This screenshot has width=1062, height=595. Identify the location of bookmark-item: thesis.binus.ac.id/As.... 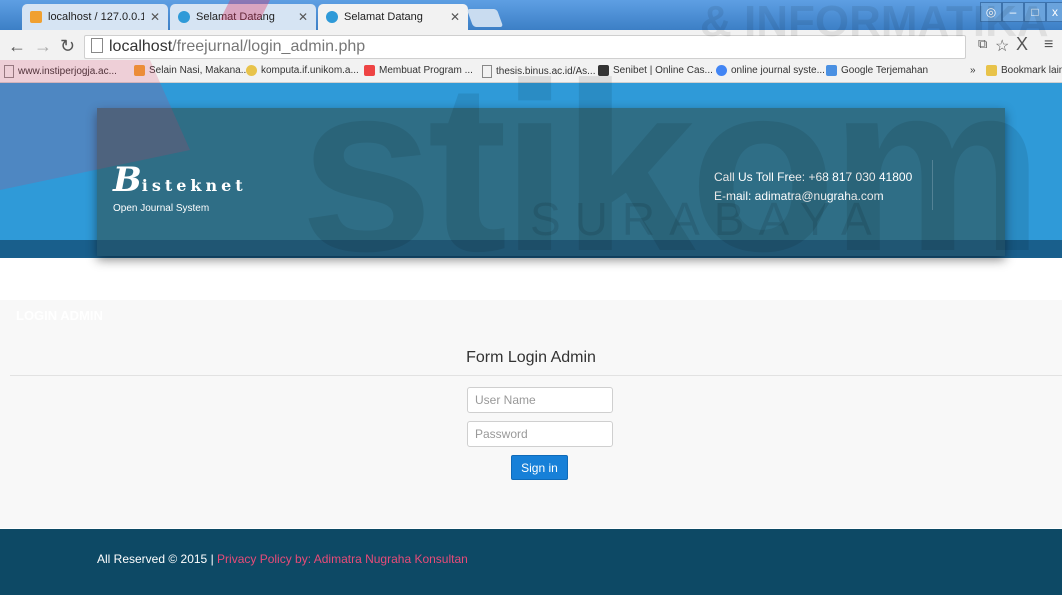
(539, 71).